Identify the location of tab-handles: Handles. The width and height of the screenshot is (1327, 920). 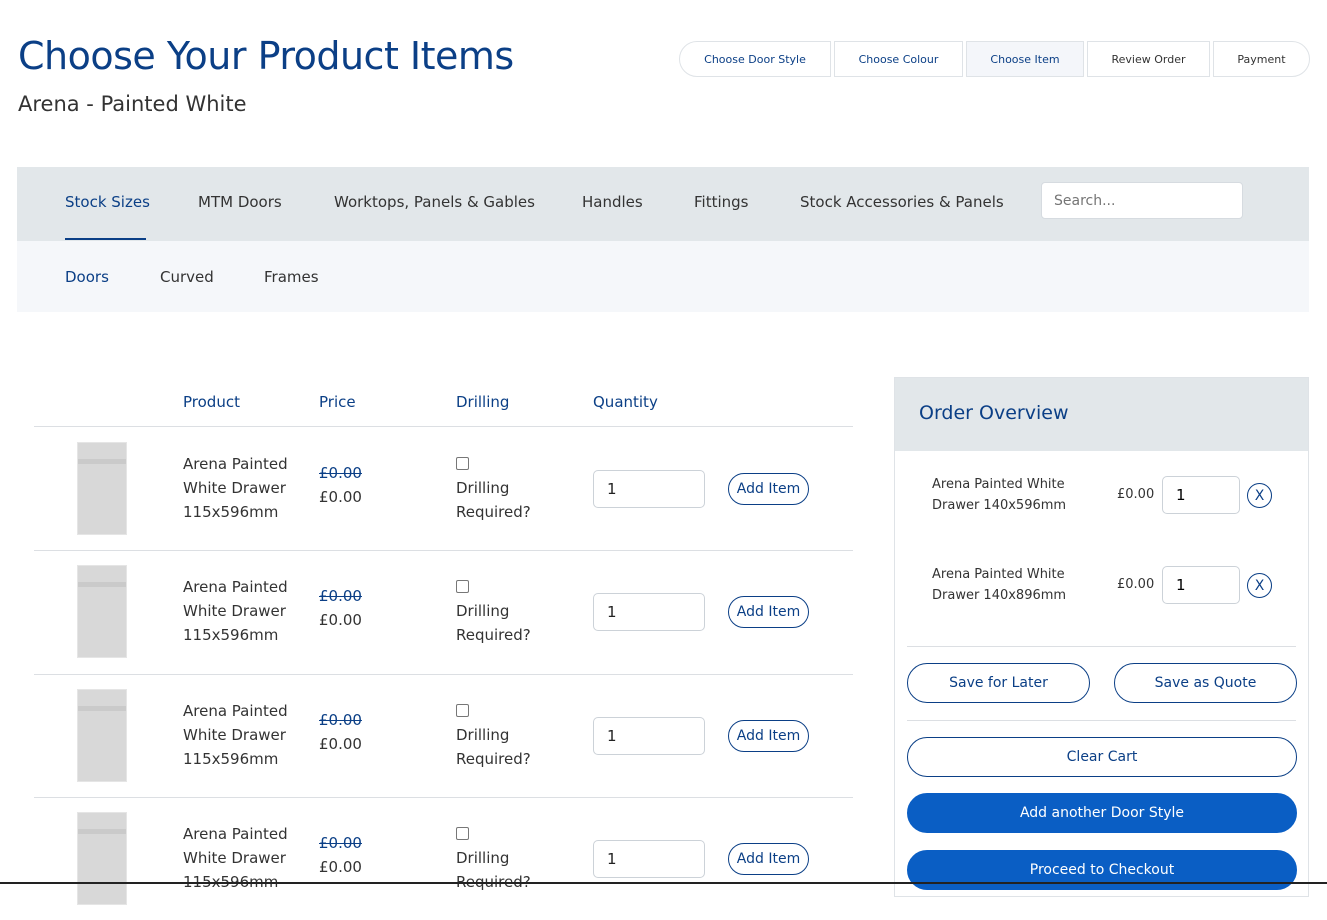
(612, 202).